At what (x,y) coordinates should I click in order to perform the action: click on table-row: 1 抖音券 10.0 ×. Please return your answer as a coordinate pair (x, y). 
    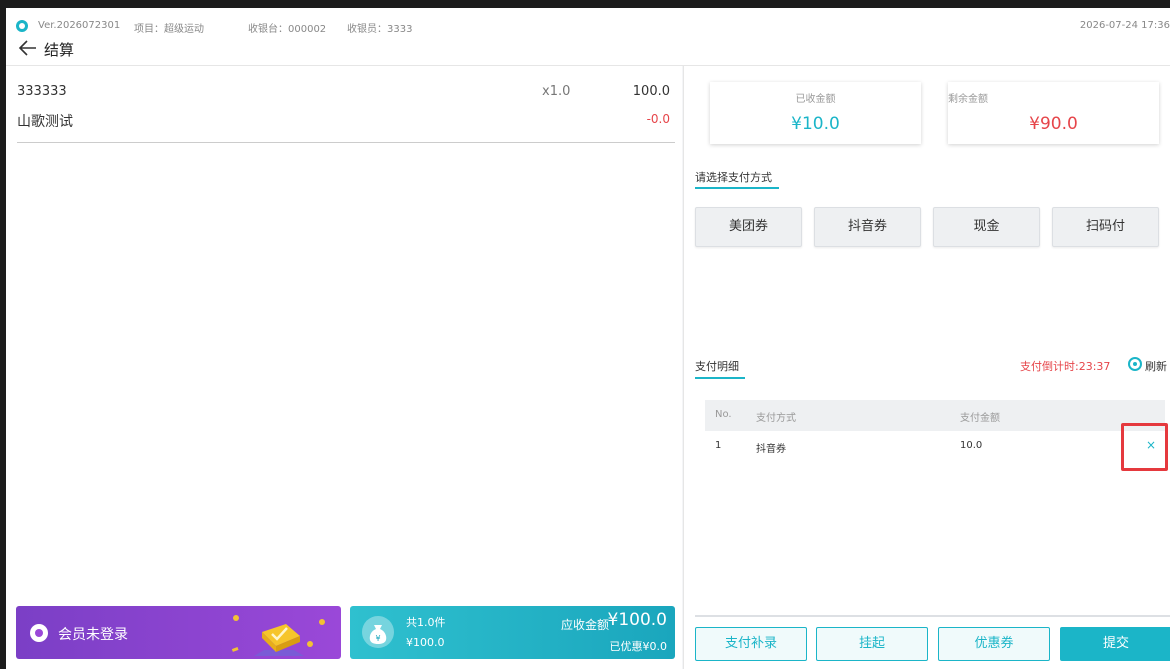
    Looking at the image, I should click on (935, 446).